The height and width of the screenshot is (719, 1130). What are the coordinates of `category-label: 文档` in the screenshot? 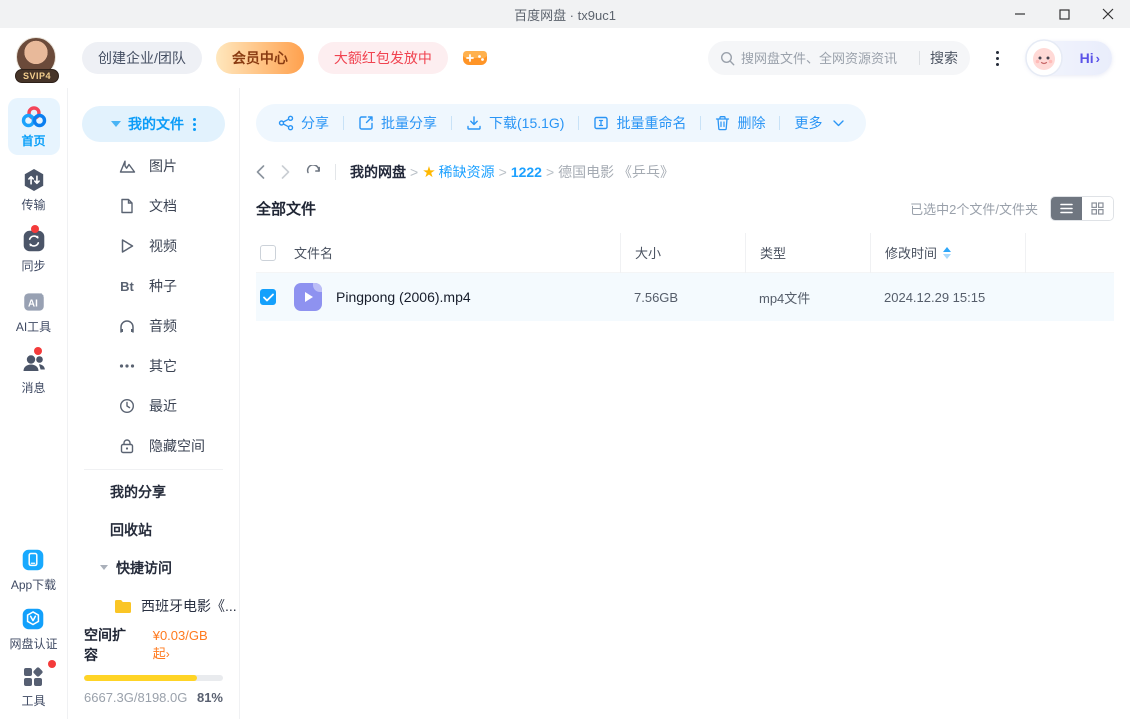 It's located at (163, 206).